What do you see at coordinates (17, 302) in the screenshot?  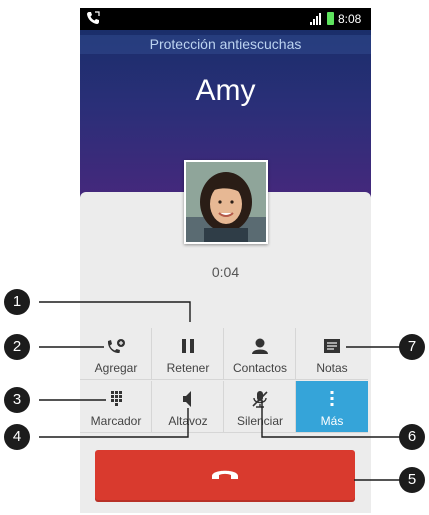 I see `callout-1: 1` at bounding box center [17, 302].